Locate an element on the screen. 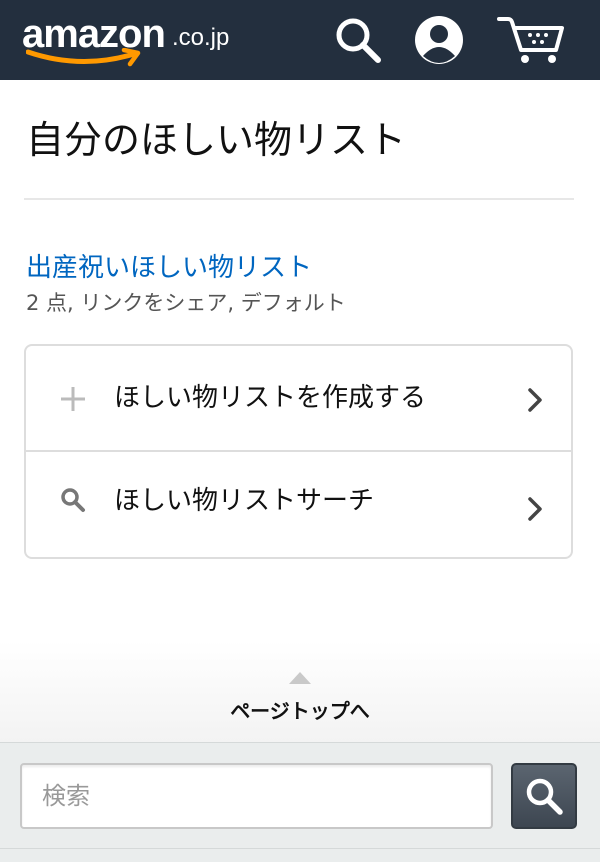 This screenshot has width=600, height=862. smile-arrow-icon is located at coordinates (83, 57).